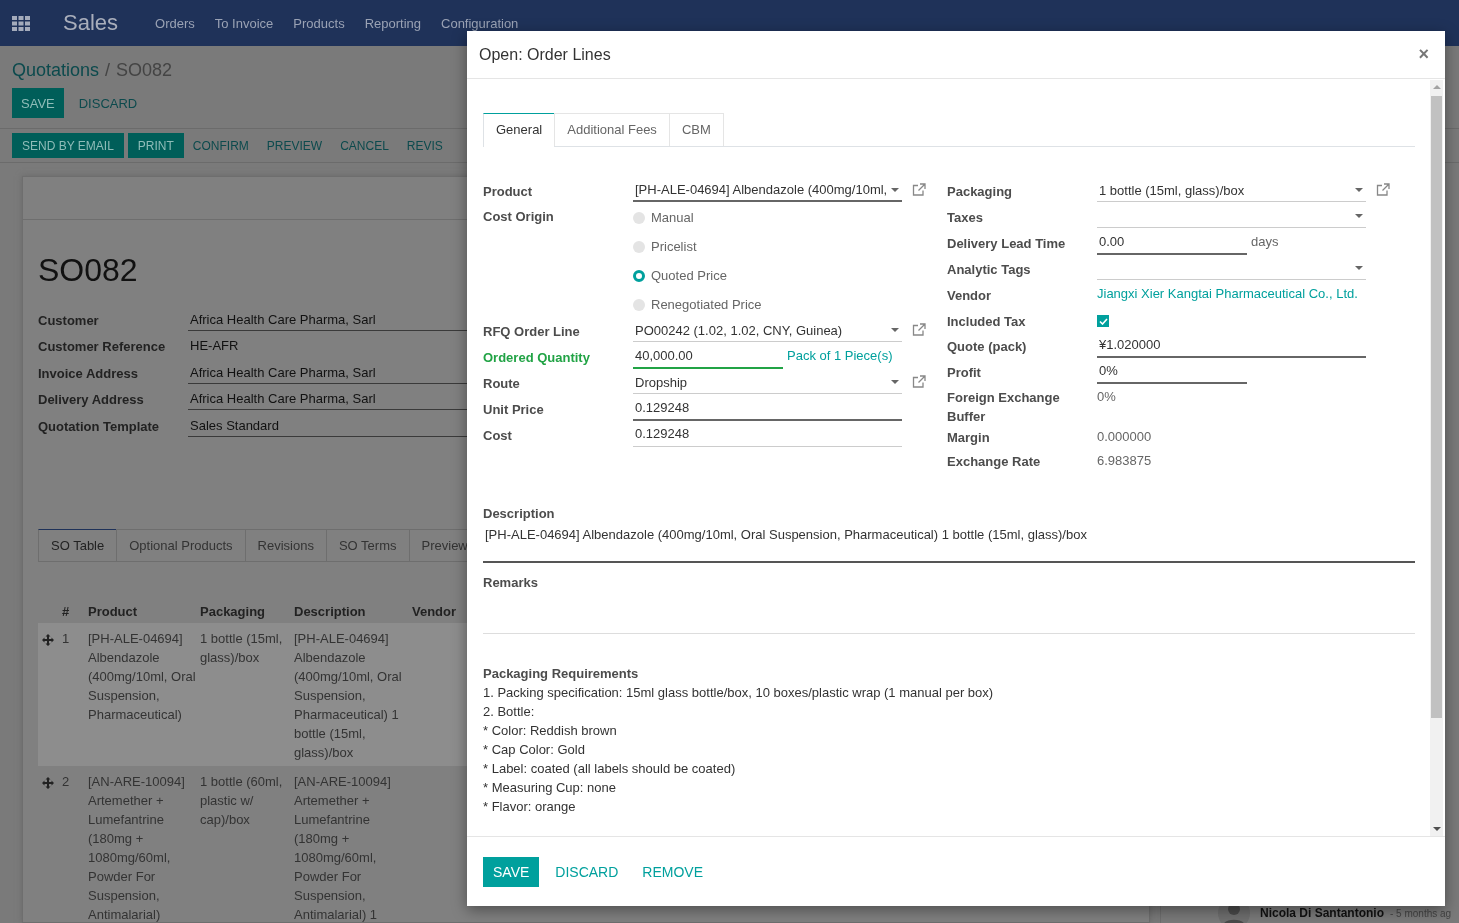 The width and height of the screenshot is (1459, 923). Describe the element at coordinates (519, 130) in the screenshot. I see `tab: General` at that location.